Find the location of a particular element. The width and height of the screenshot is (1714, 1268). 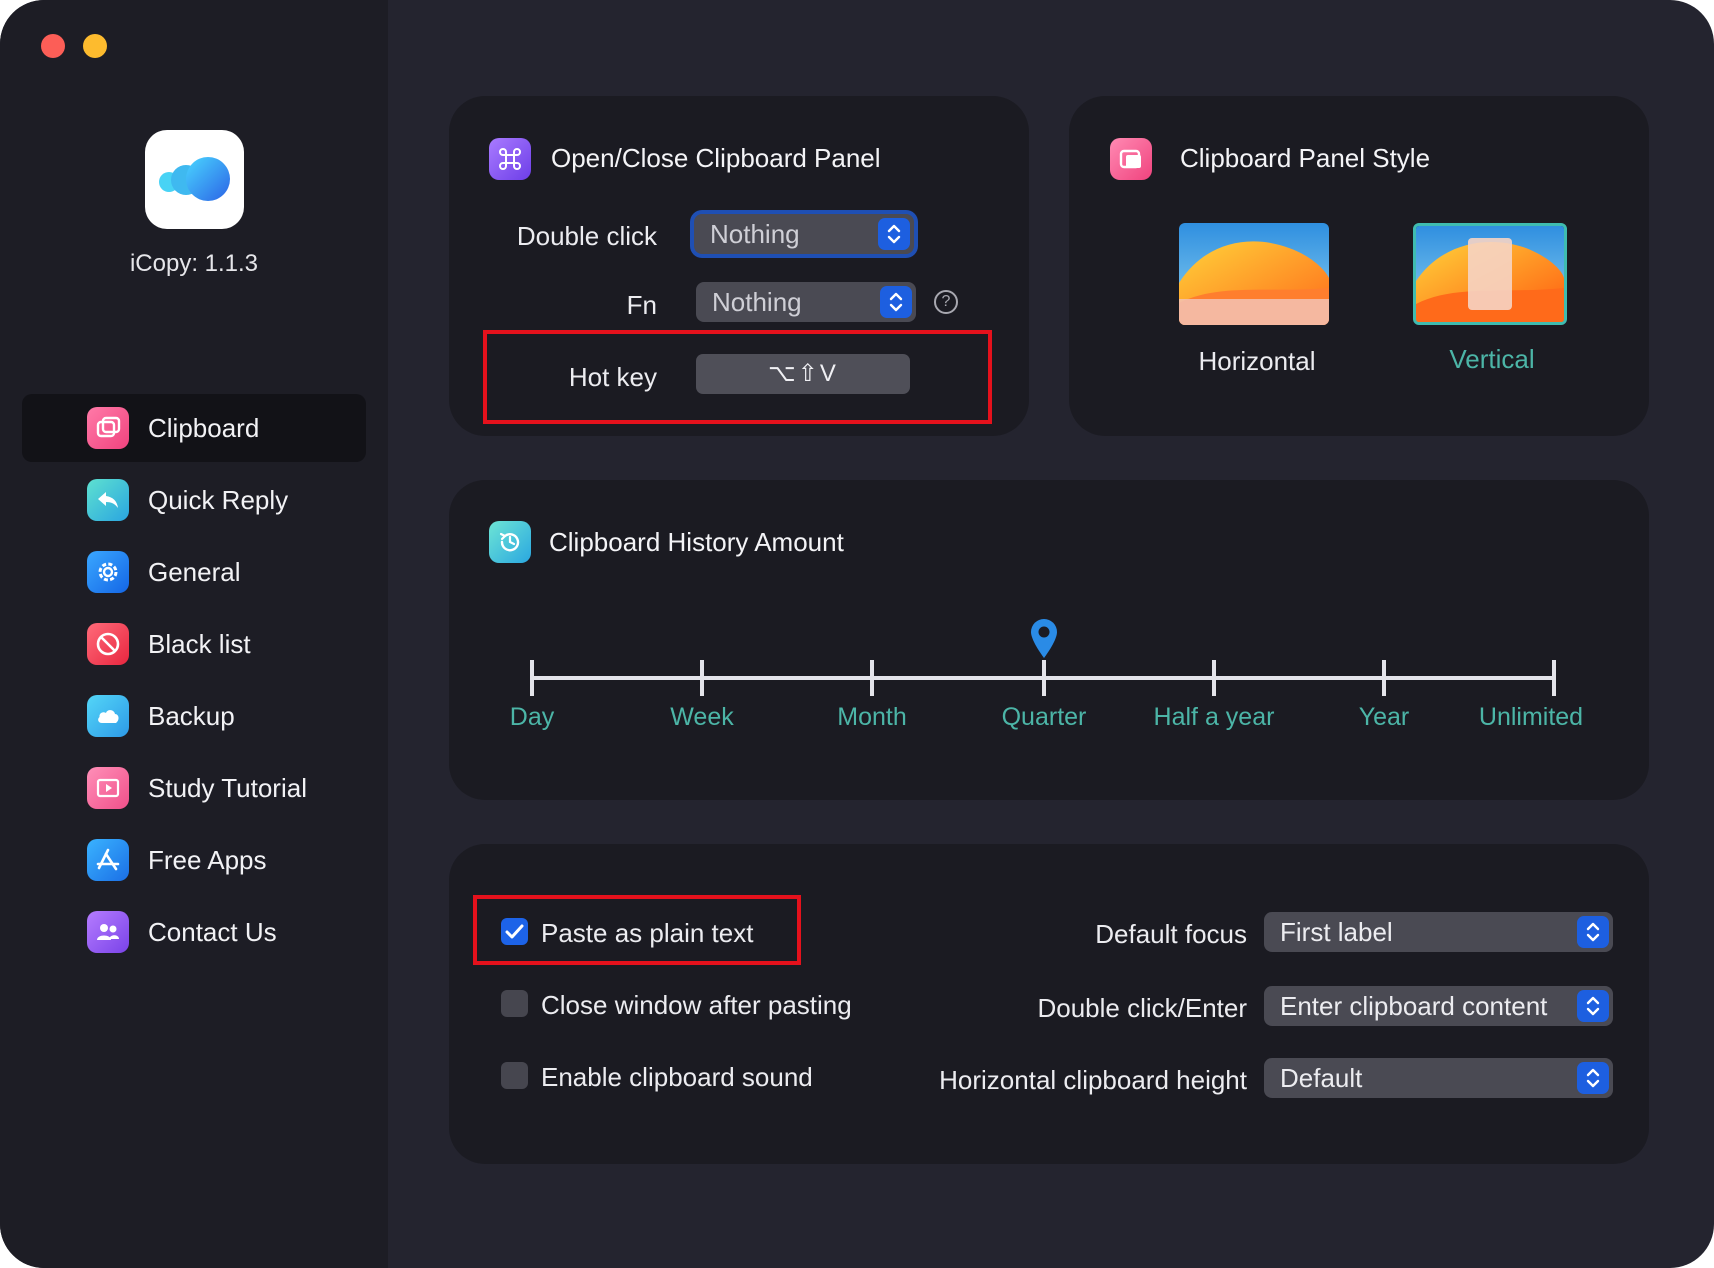

panel-style-title: Clipboard Panel Style is located at coordinates (1305, 158).